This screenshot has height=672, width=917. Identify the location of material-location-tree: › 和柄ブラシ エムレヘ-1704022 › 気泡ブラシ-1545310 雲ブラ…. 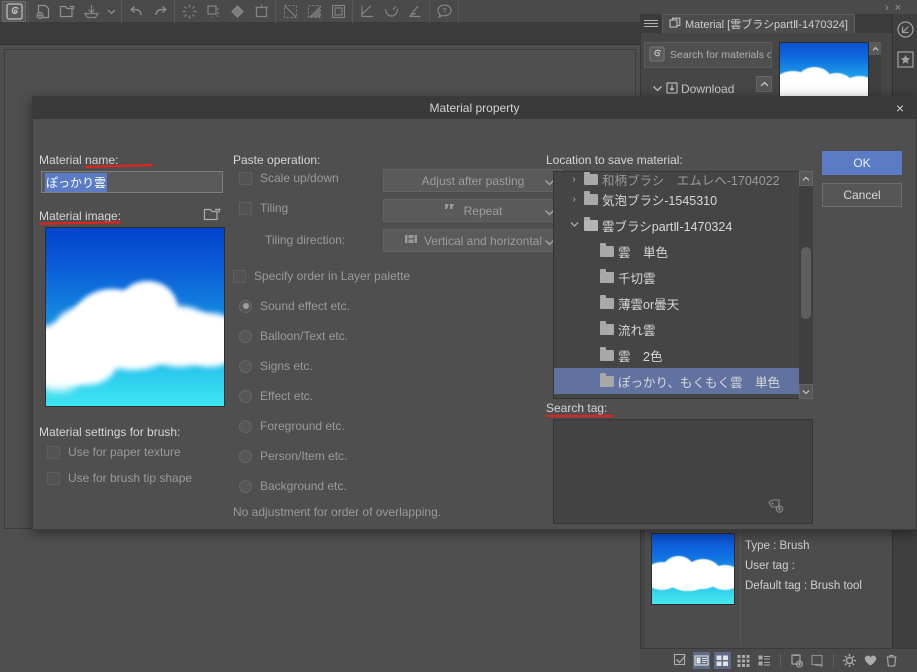
(683, 285).